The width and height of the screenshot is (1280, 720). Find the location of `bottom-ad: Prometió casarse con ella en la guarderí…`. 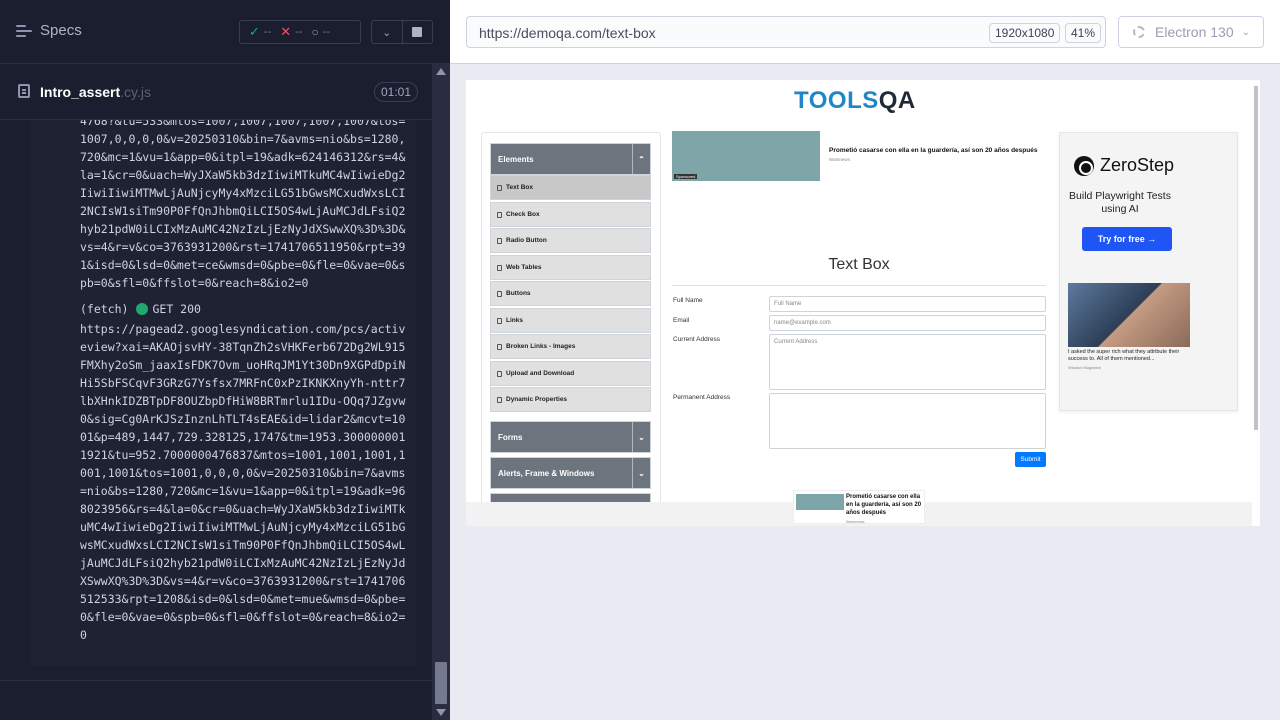

bottom-ad: Prometió casarse con ella en la guarderí… is located at coordinates (859, 507).